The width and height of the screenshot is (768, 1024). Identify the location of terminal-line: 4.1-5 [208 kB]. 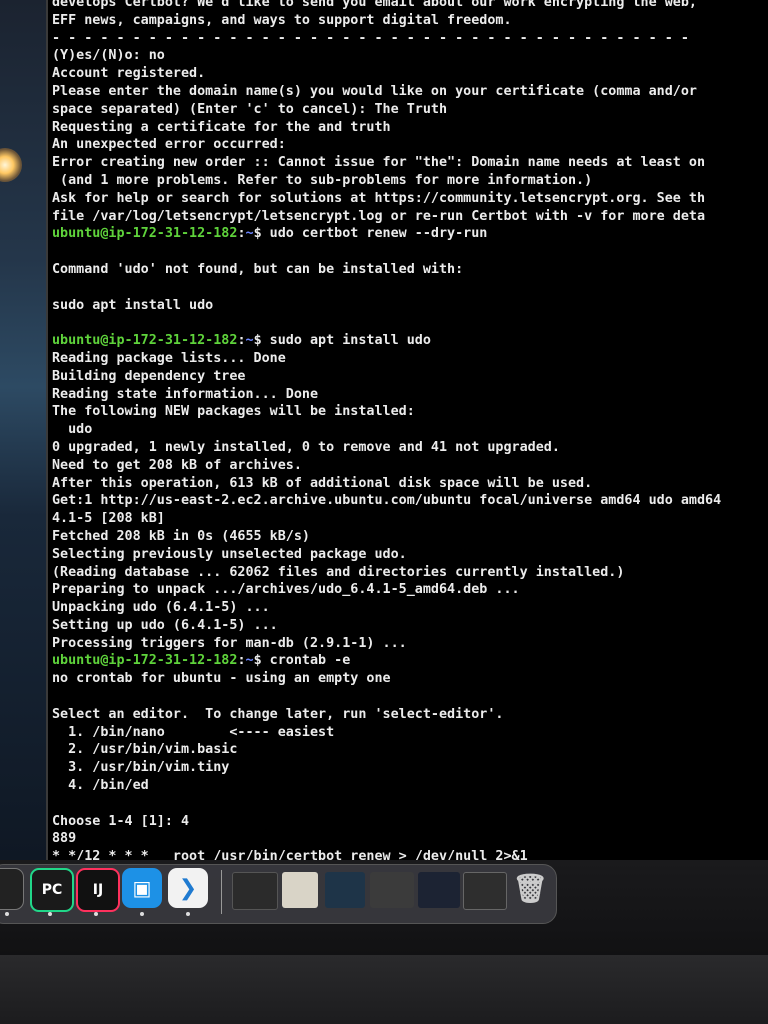
(410, 519).